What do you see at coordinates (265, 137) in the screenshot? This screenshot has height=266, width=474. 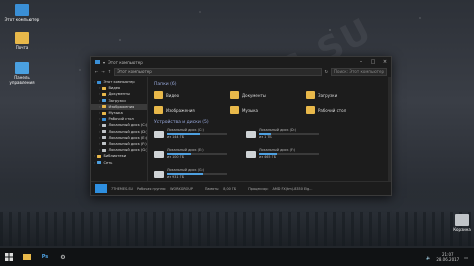 I see `drive-free-space: из 1 ТБ` at bounding box center [265, 137].